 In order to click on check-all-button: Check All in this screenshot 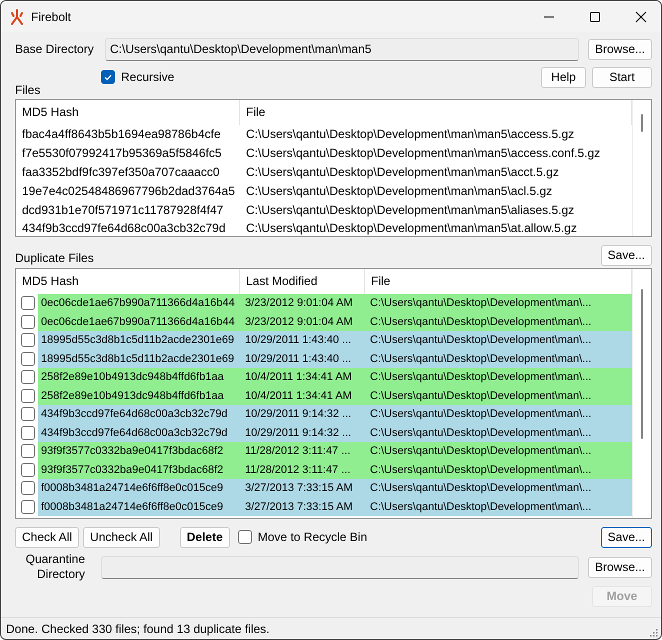, I will do `click(47, 537)`.